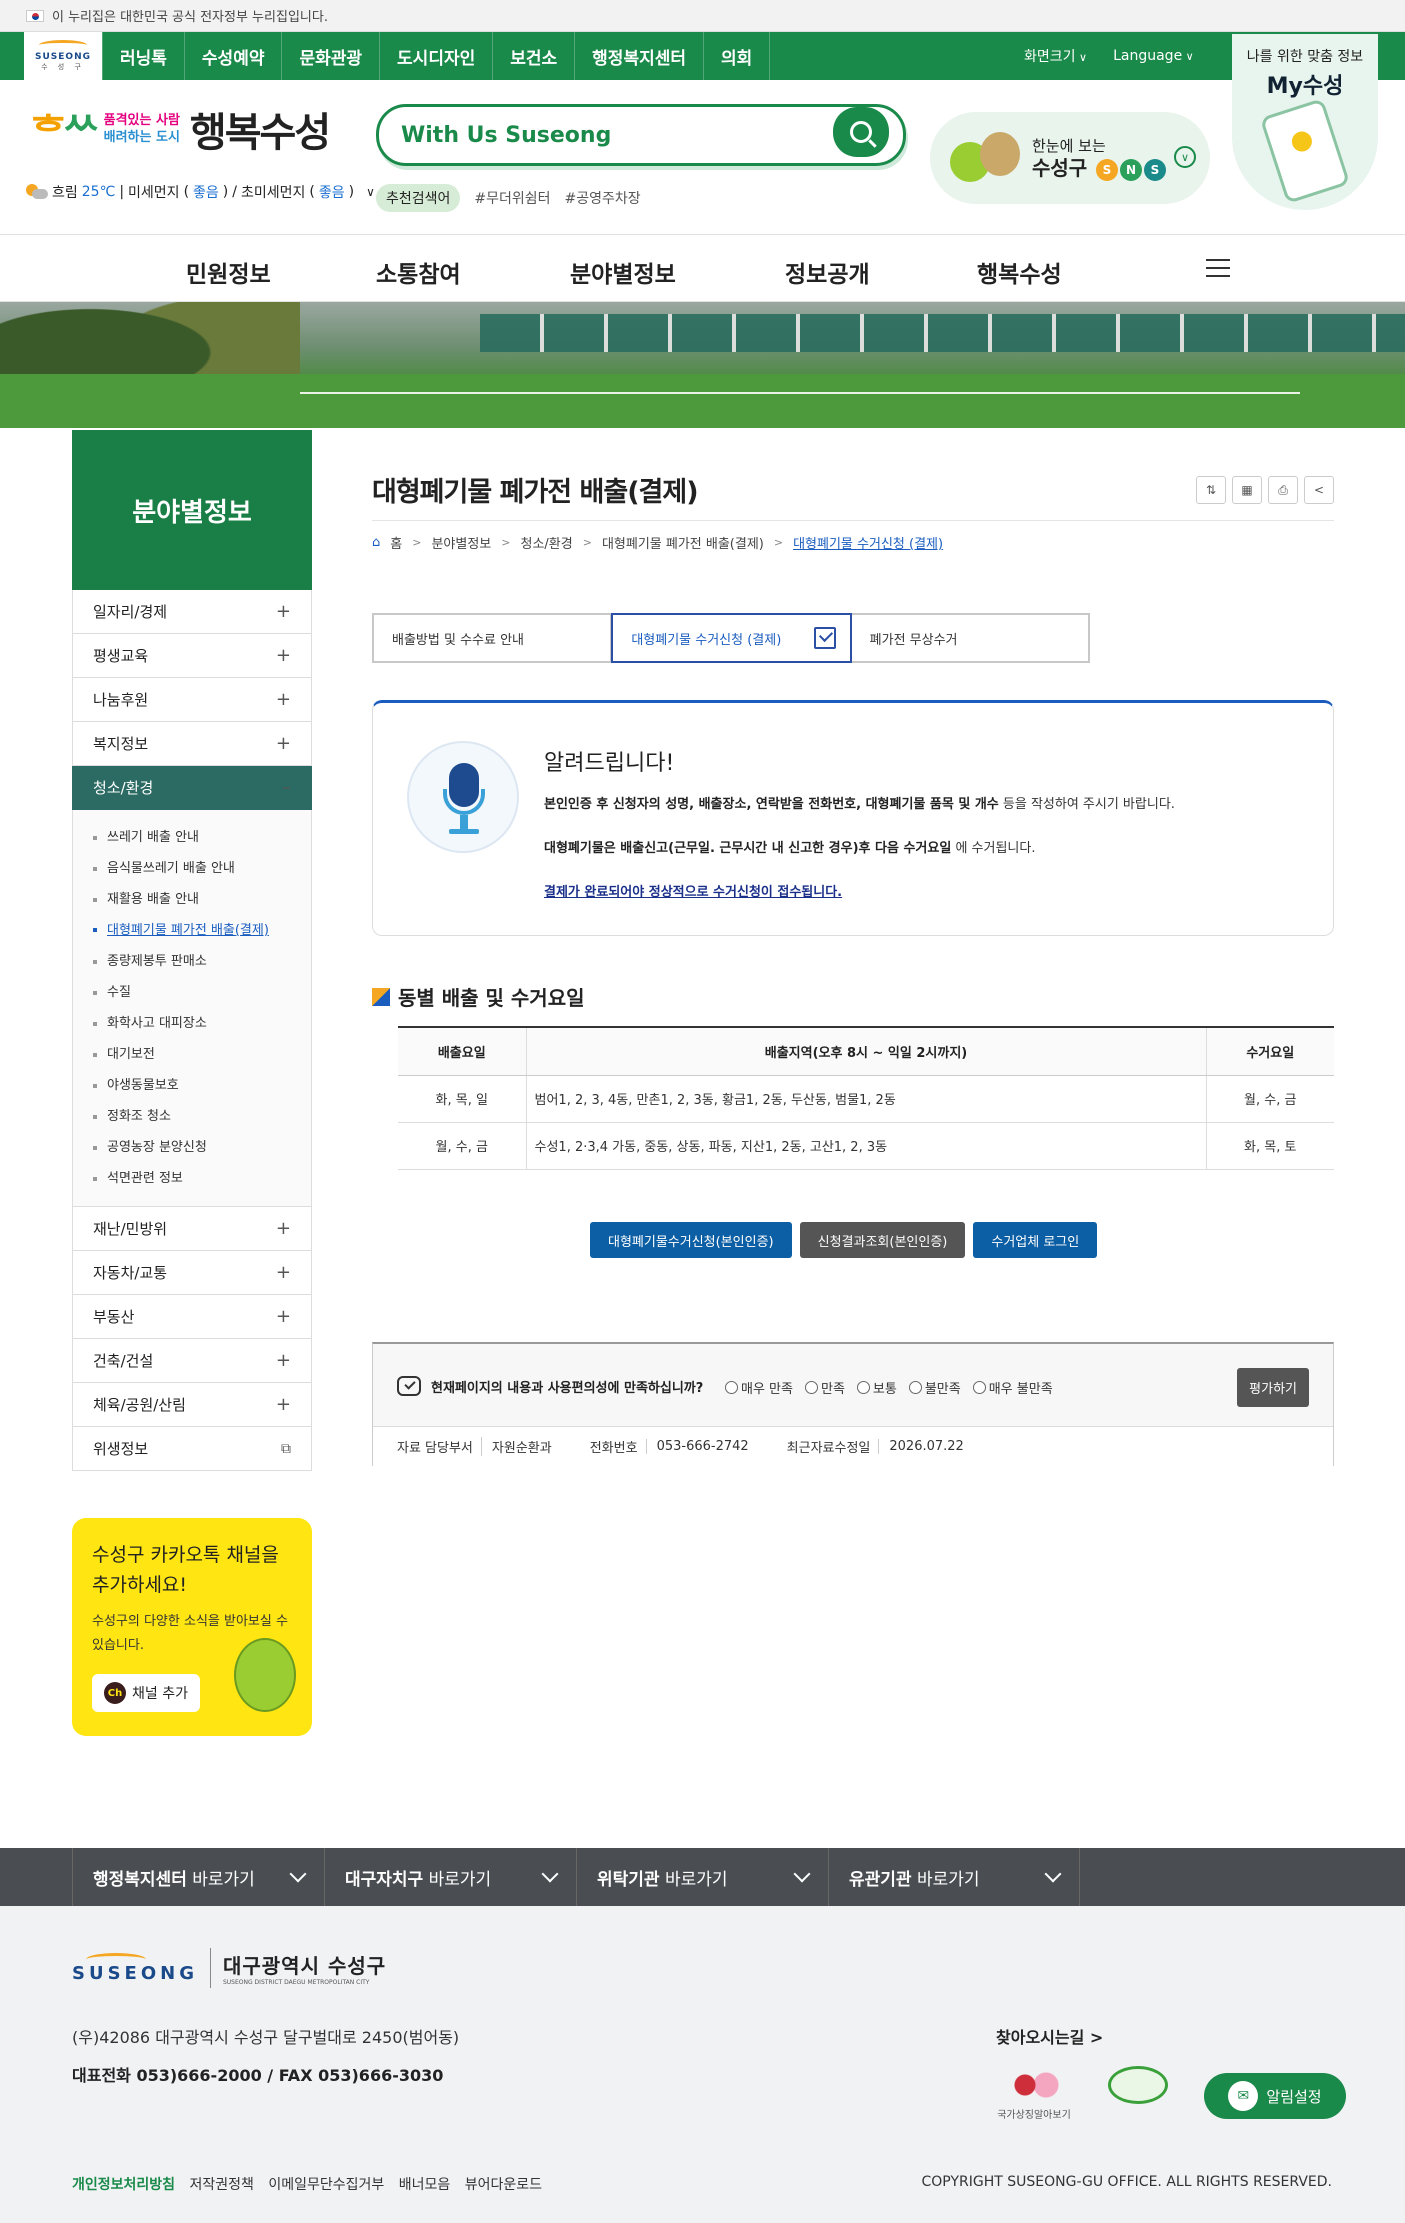 The image size is (1405, 2223). I want to click on lnb-item: 평생교육 +, so click(192, 656).